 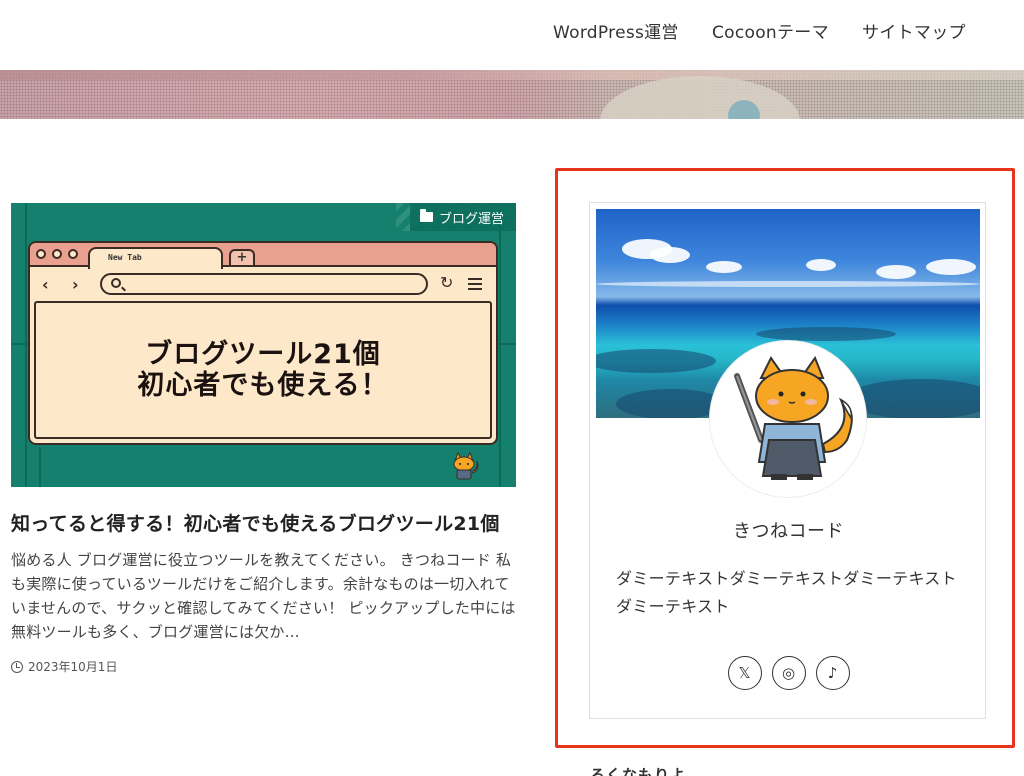 I want to click on tiktok-icon: ♪, so click(x=832, y=673).